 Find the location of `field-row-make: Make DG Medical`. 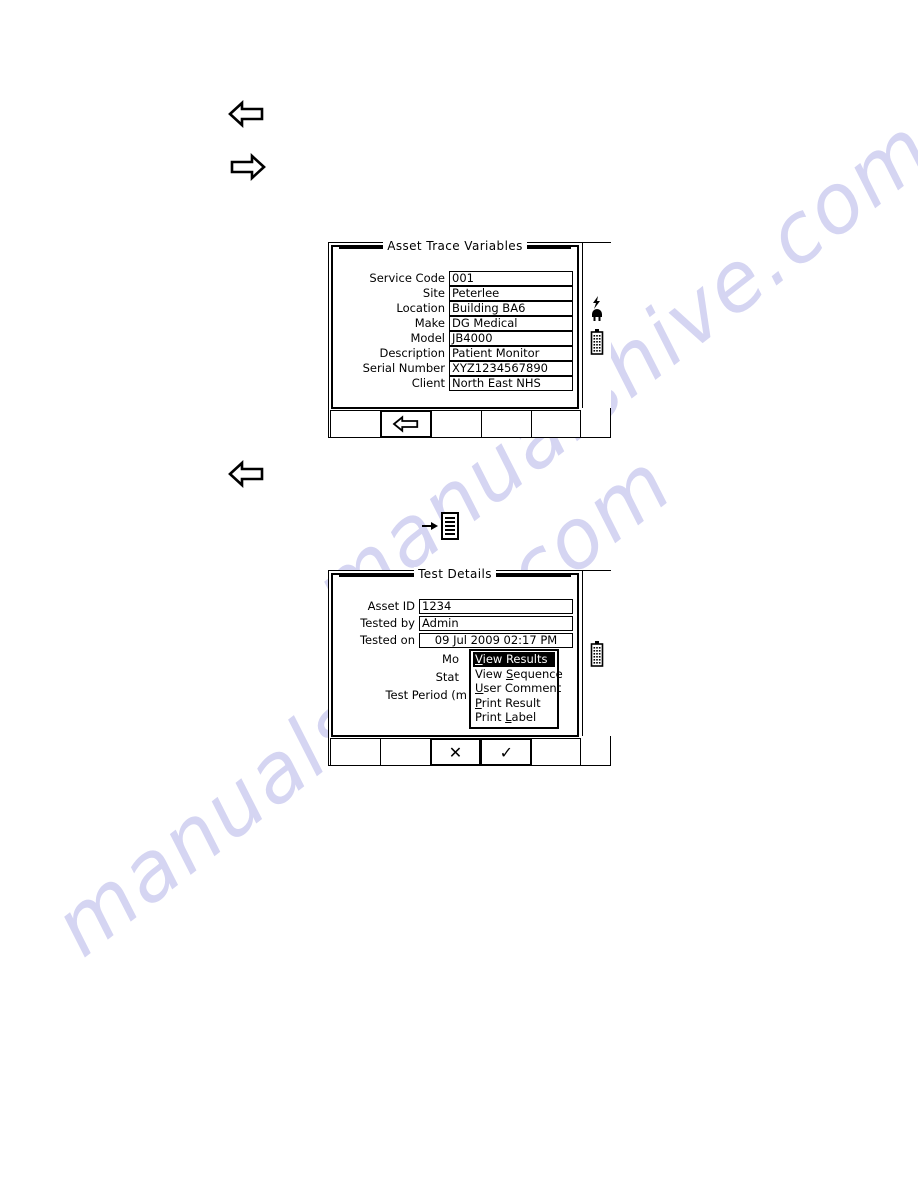

field-row-make: Make DG Medical is located at coordinates (457, 323).